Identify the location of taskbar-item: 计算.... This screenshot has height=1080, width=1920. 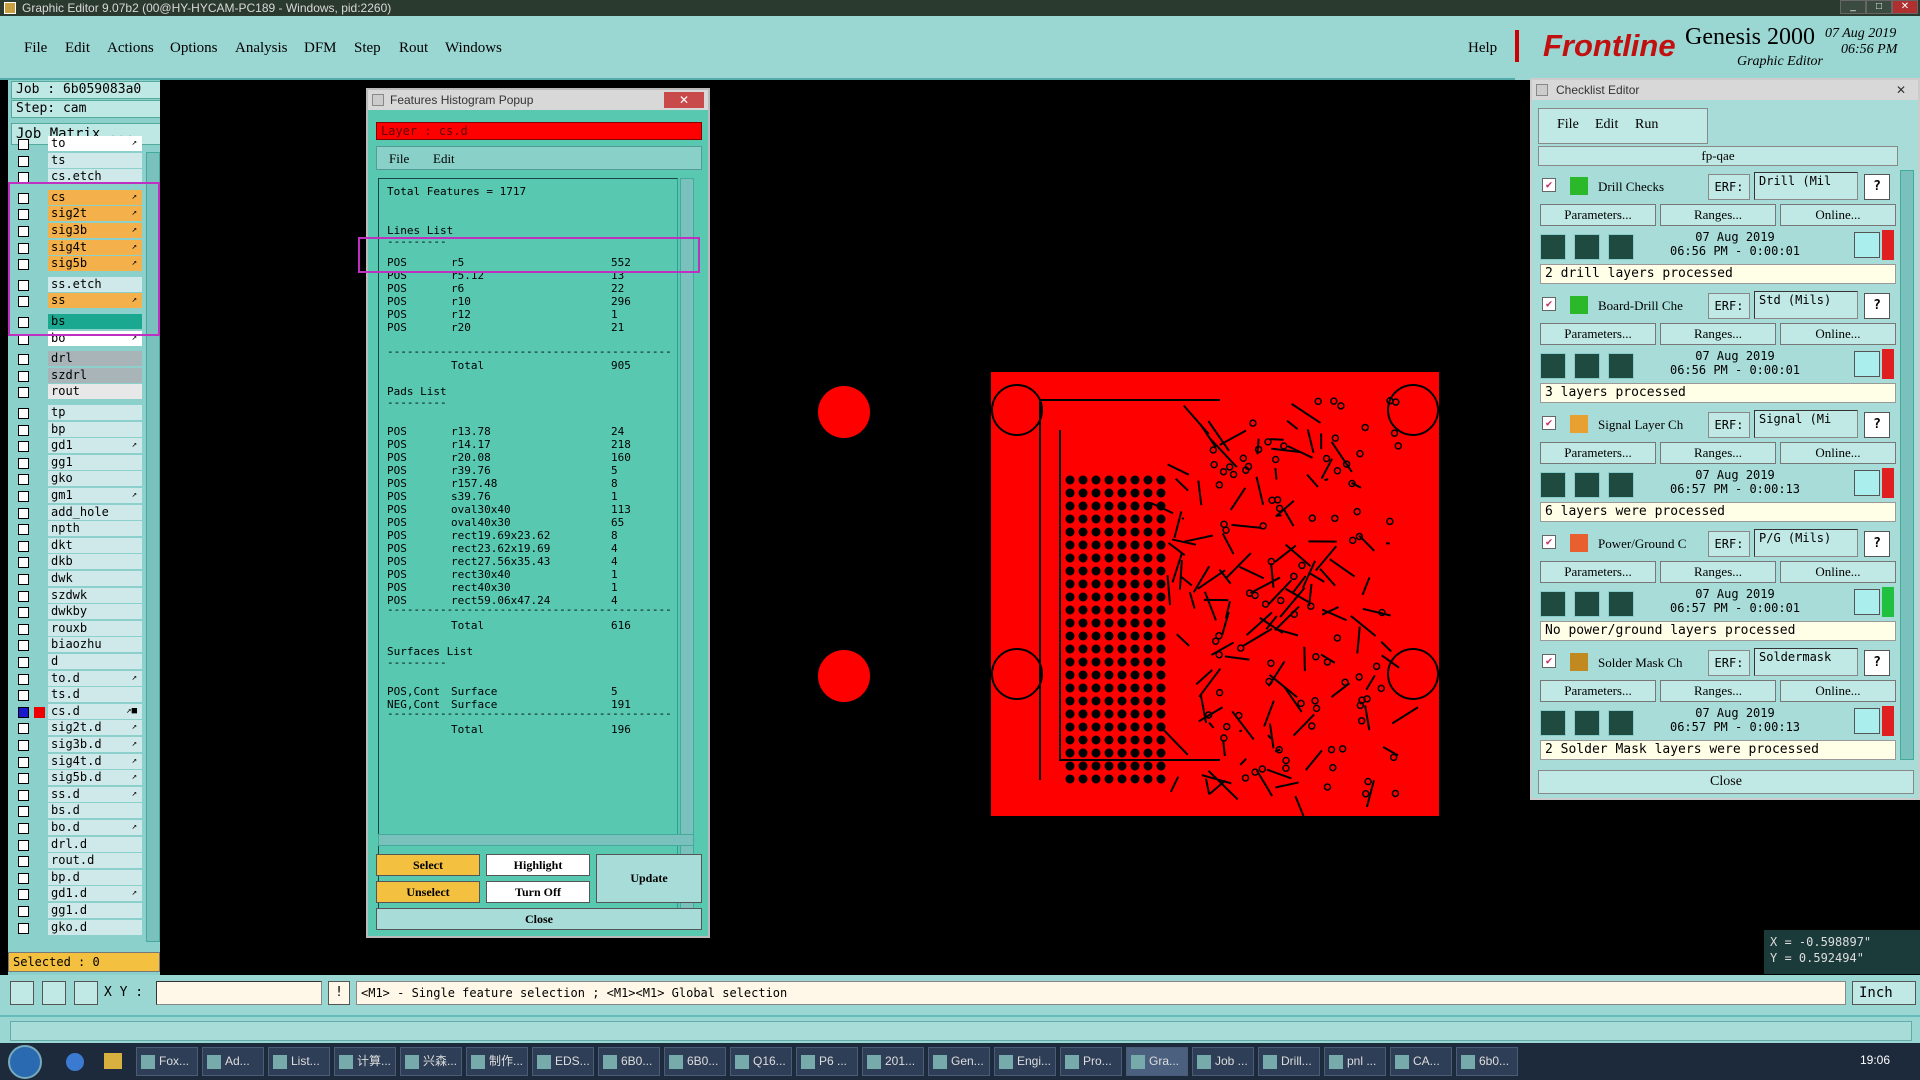
(365, 1061).